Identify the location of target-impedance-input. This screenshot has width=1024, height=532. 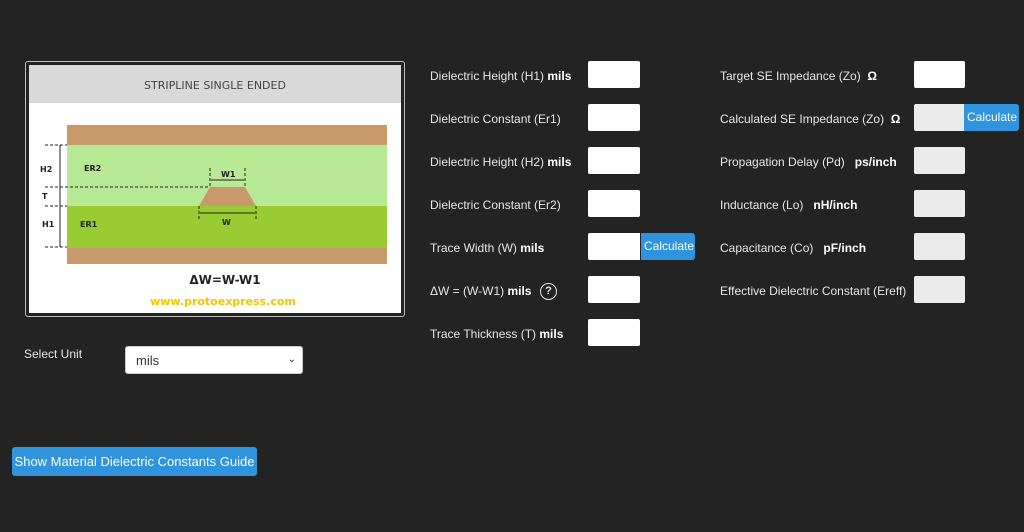
(939, 74).